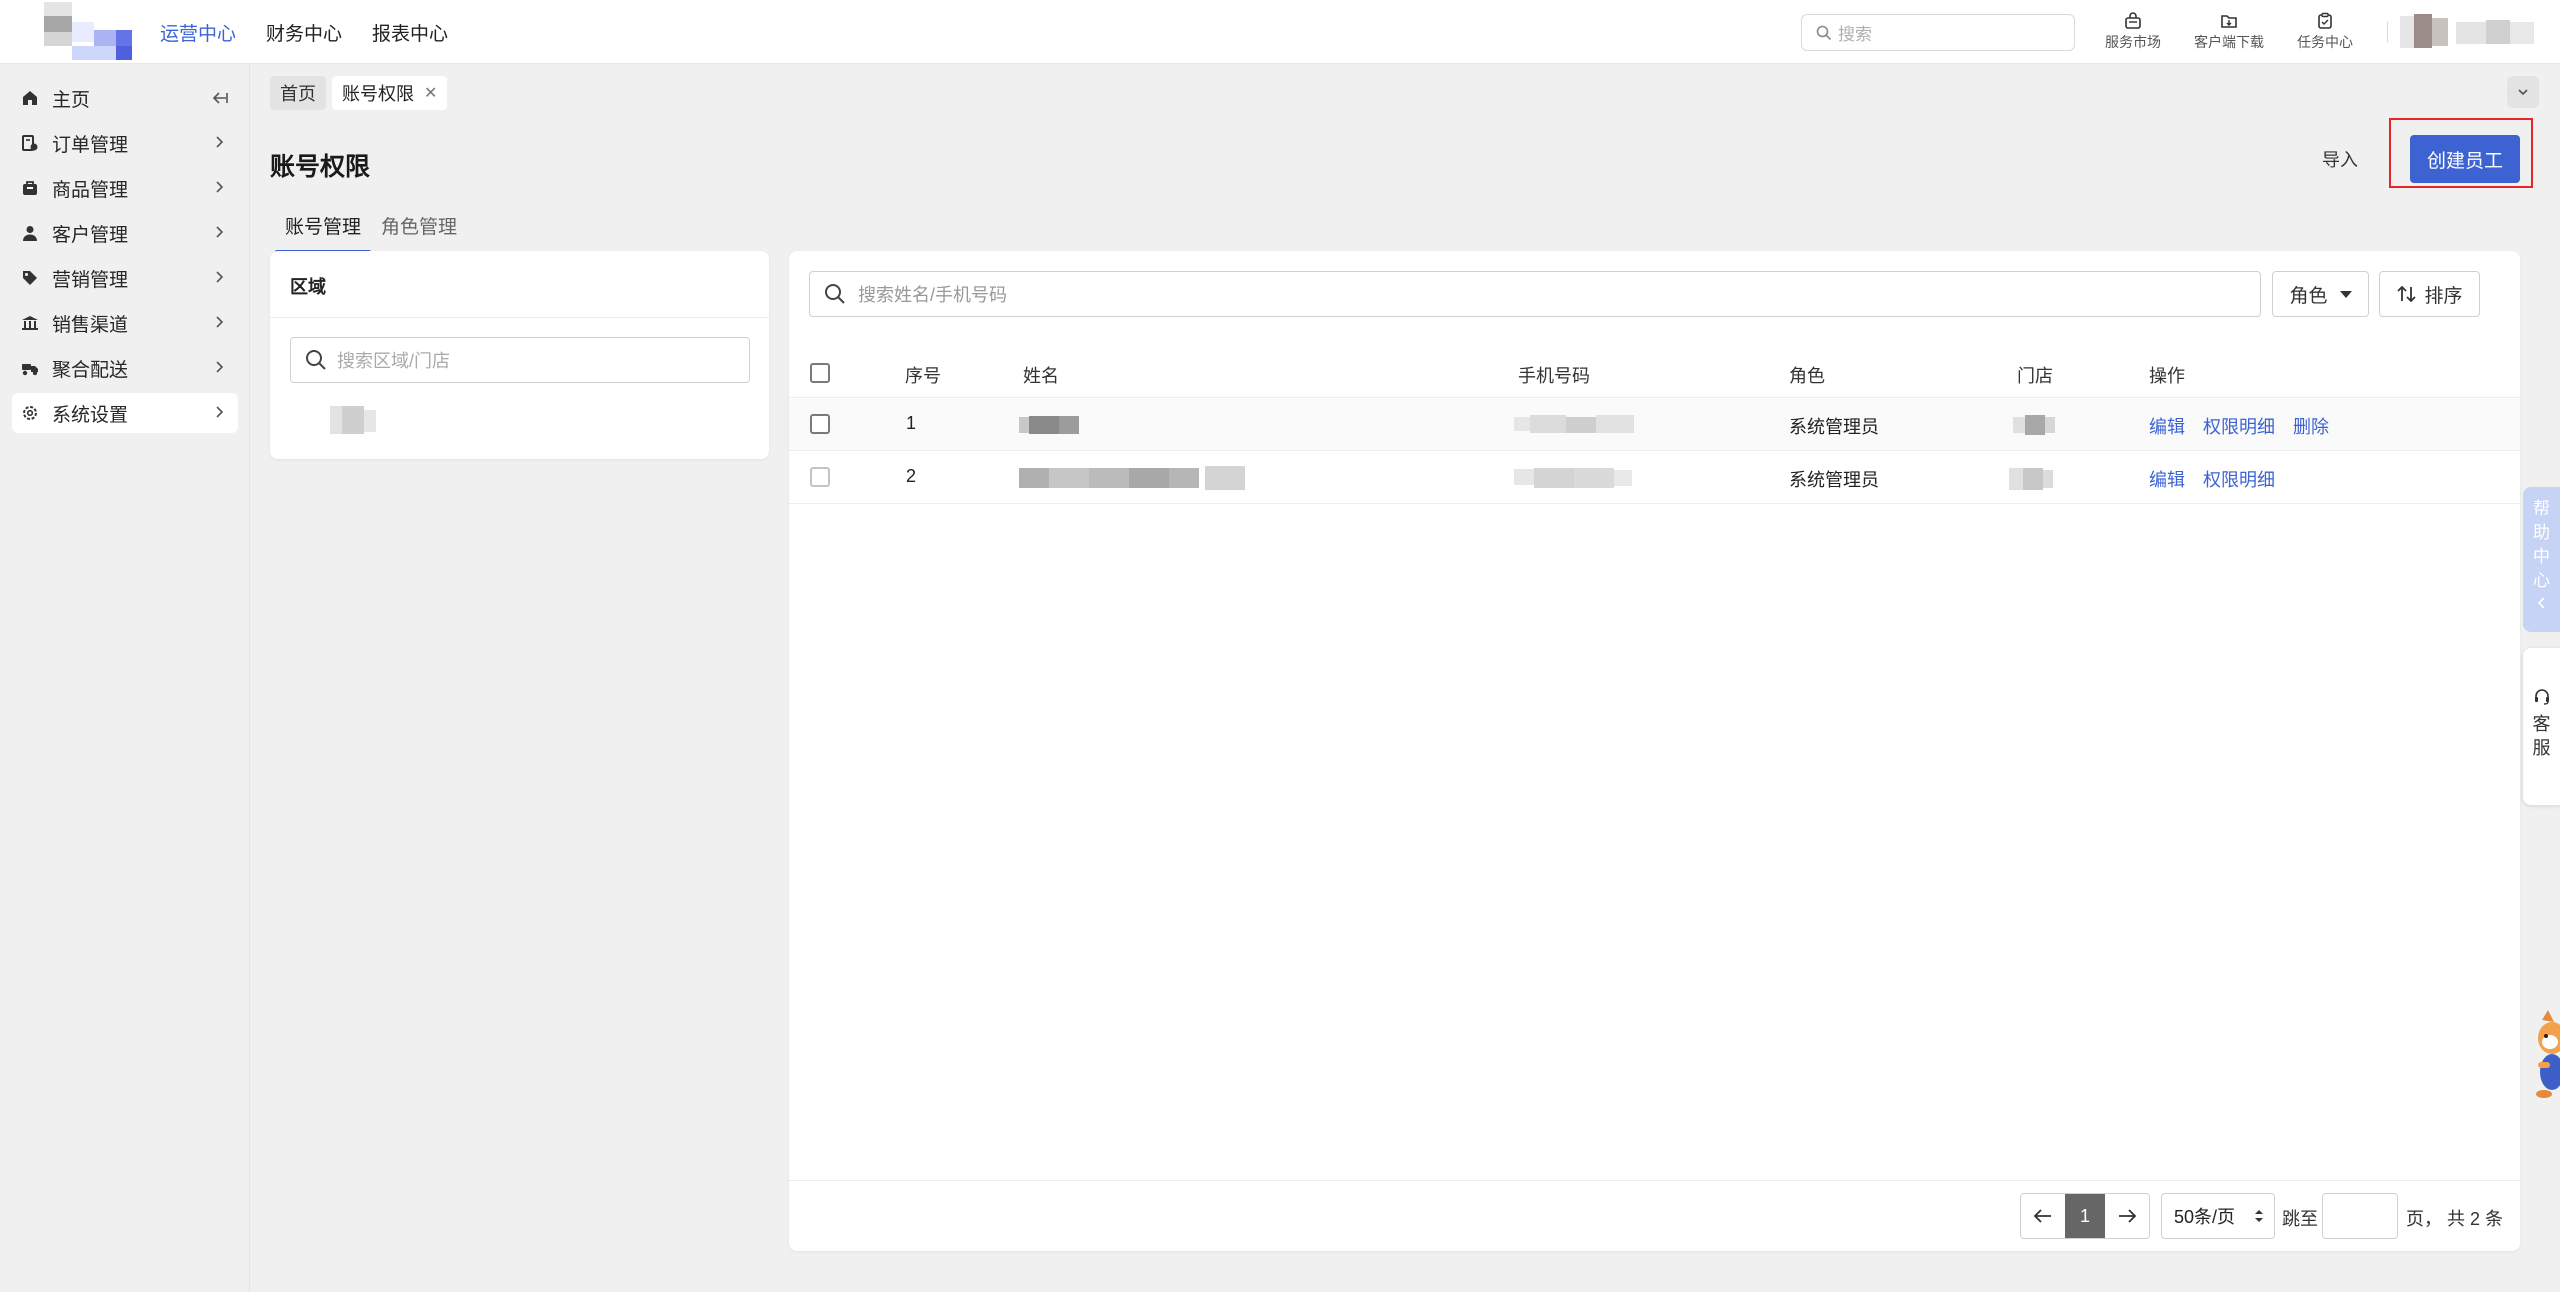  I want to click on chevron-left-icon, so click(2542, 605).